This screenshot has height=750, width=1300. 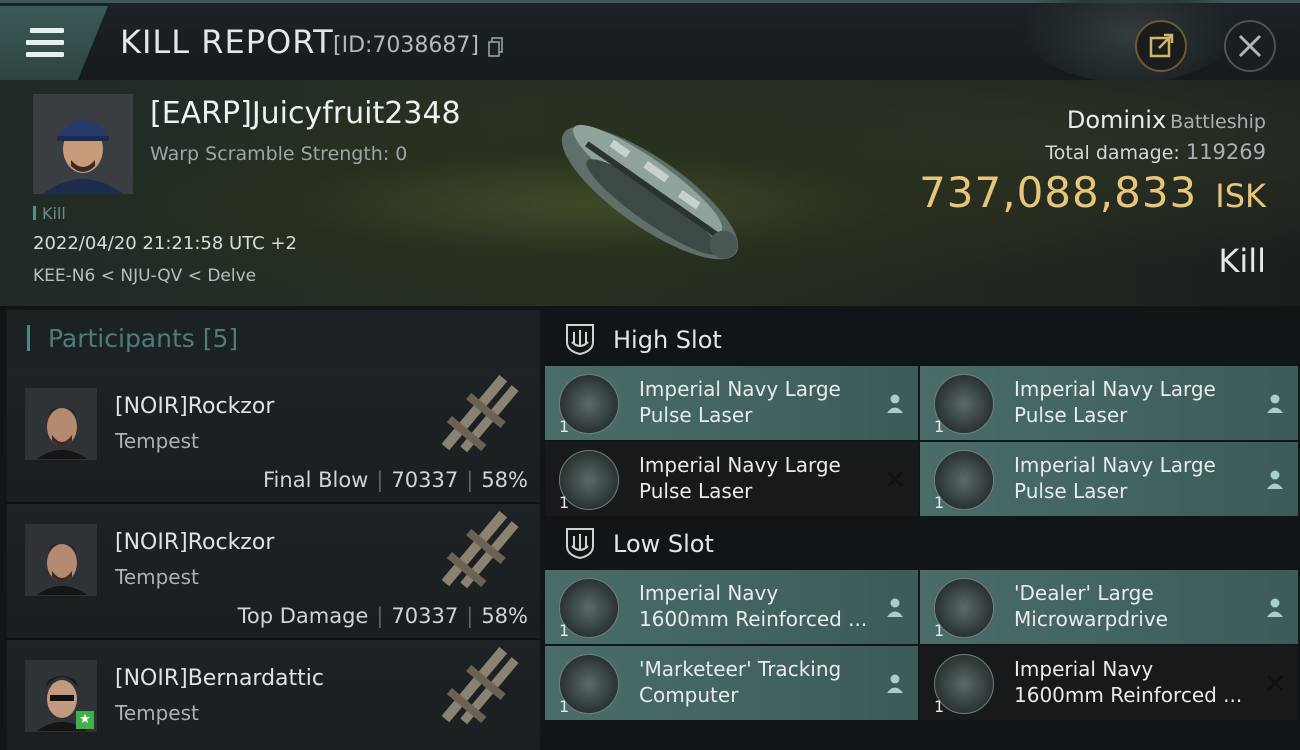 I want to click on victim-avatar, so click(x=83, y=144).